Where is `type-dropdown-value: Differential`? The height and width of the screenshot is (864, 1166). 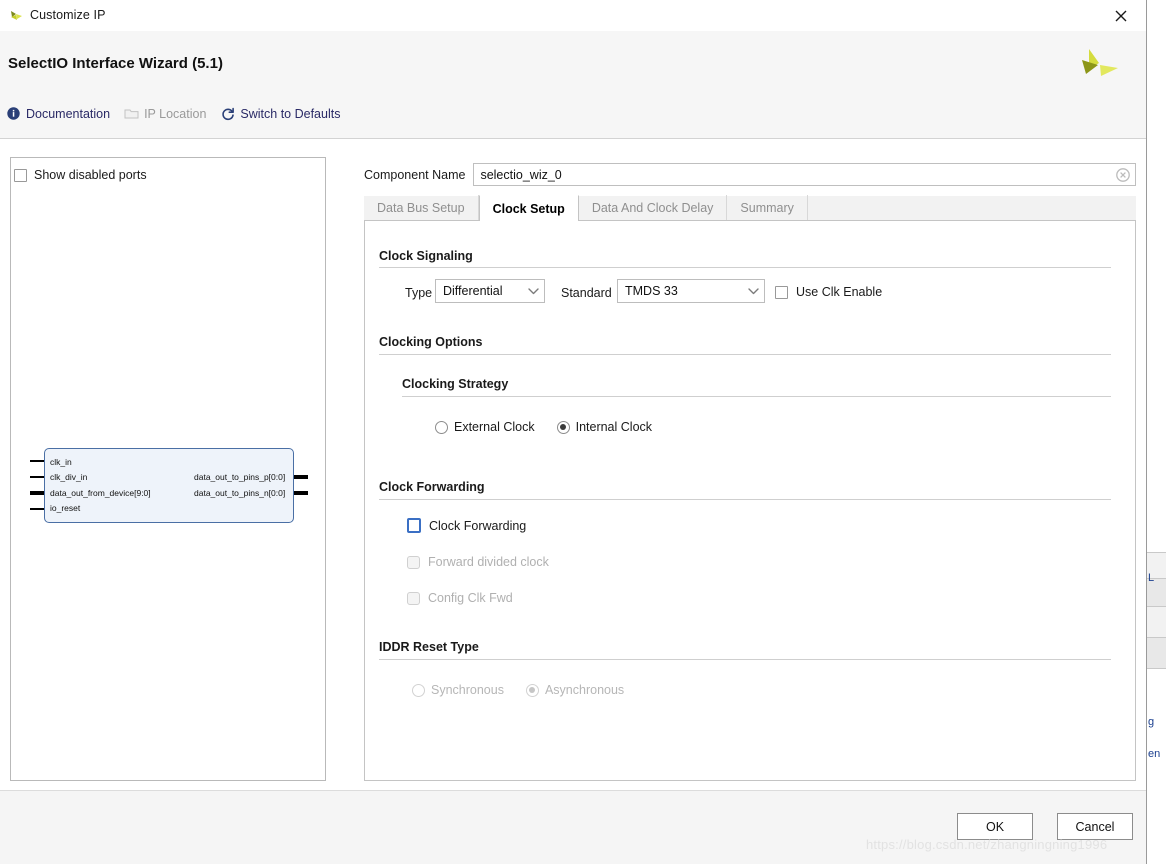 type-dropdown-value: Differential is located at coordinates (473, 291).